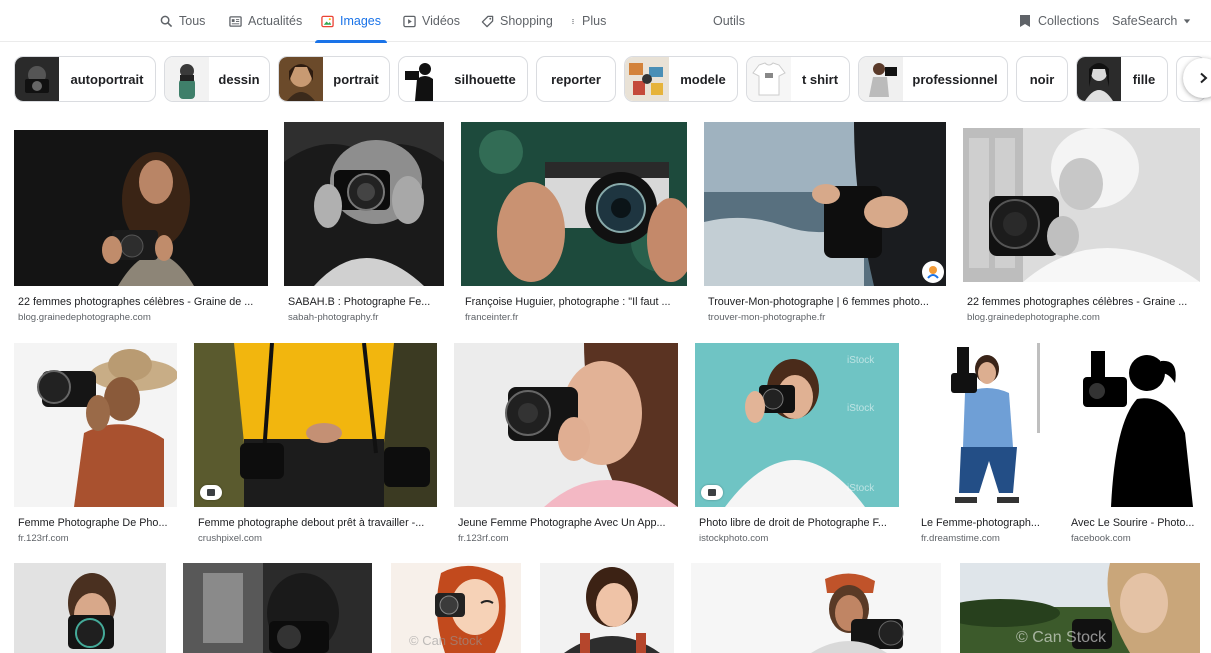  I want to click on photo-hat-woman-camera, so click(95, 425).